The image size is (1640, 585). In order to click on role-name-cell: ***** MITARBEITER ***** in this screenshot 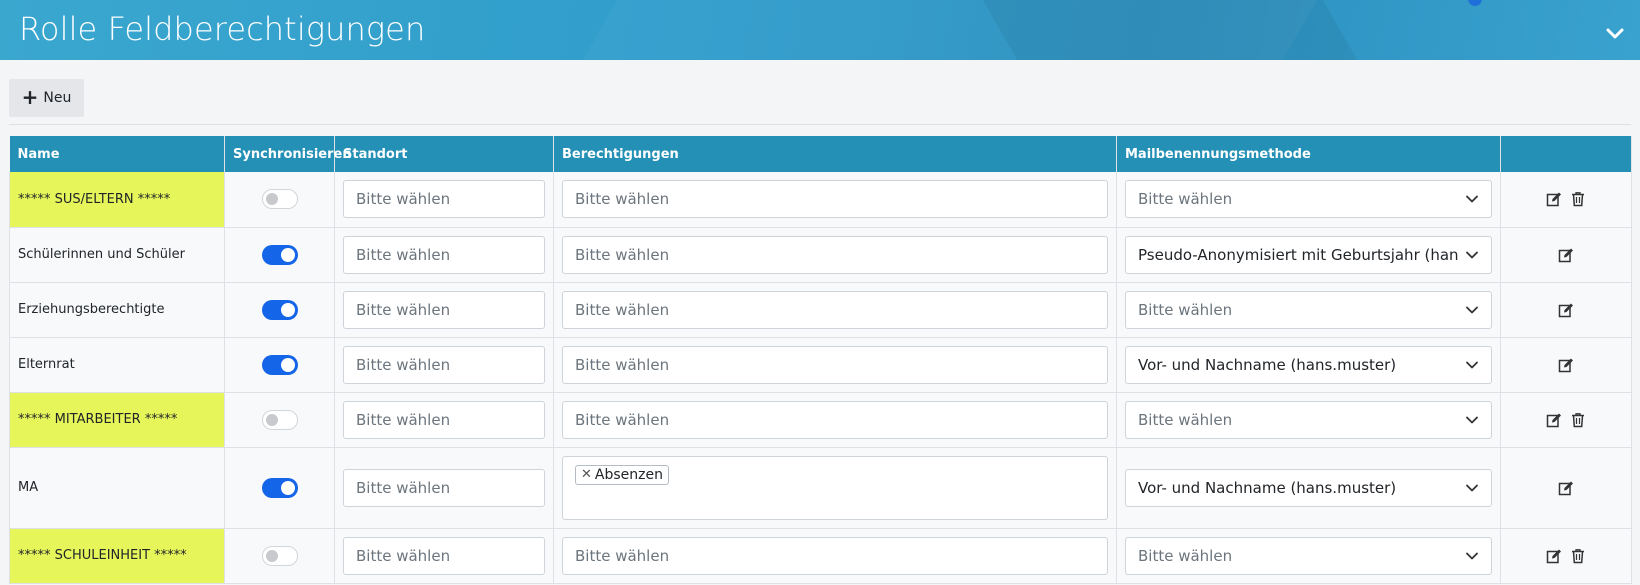, I will do `click(117, 420)`.